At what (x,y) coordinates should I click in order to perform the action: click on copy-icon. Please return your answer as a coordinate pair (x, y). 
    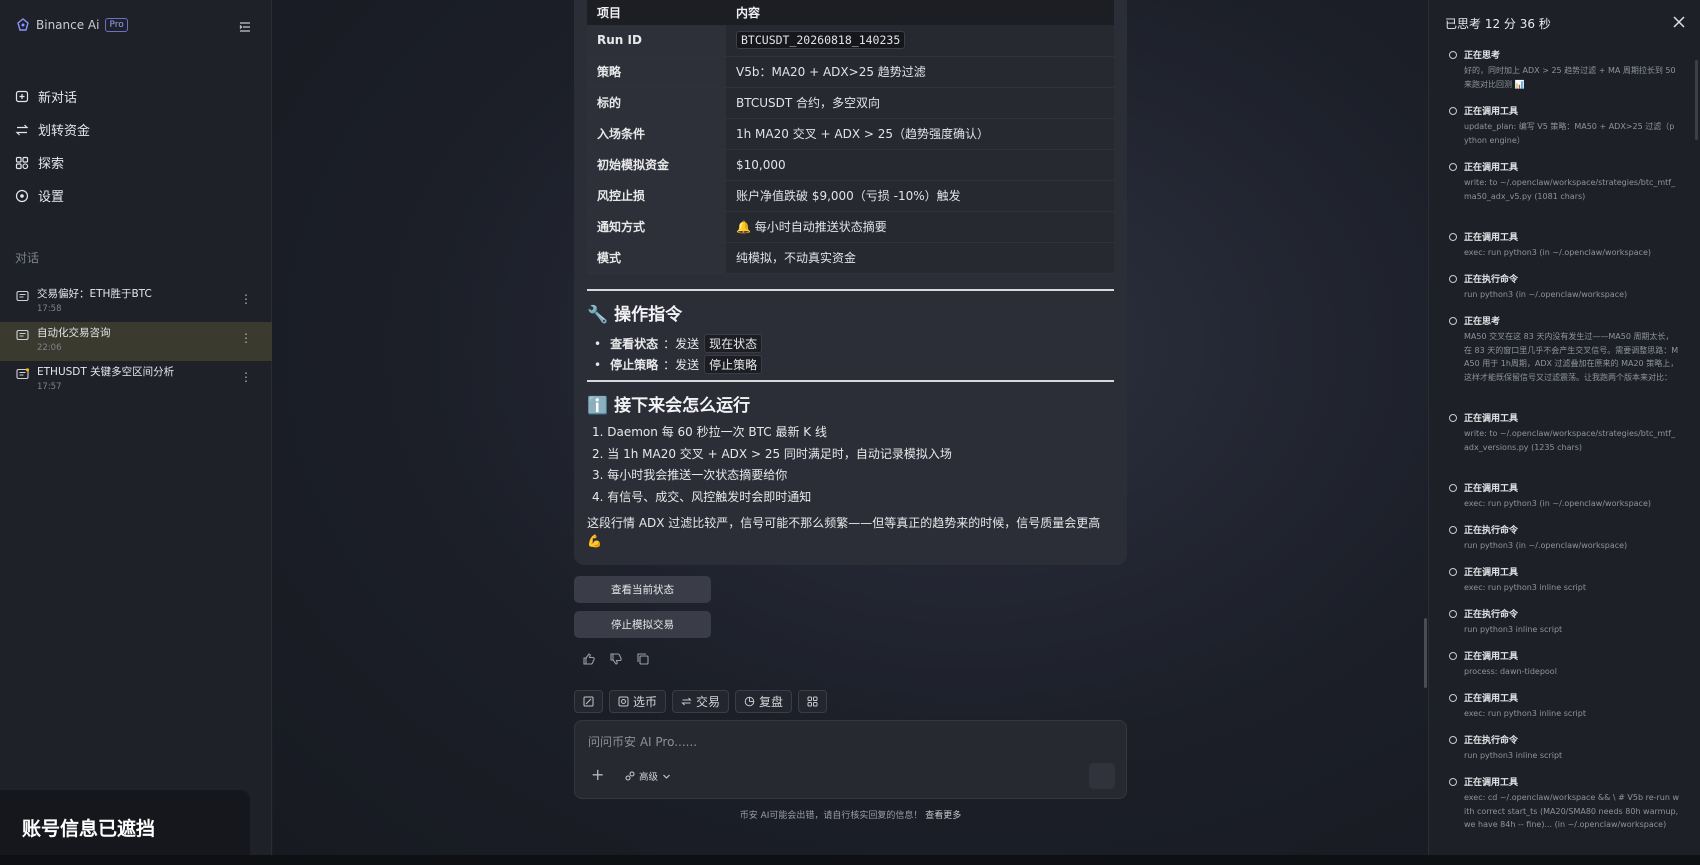
    Looking at the image, I should click on (643, 659).